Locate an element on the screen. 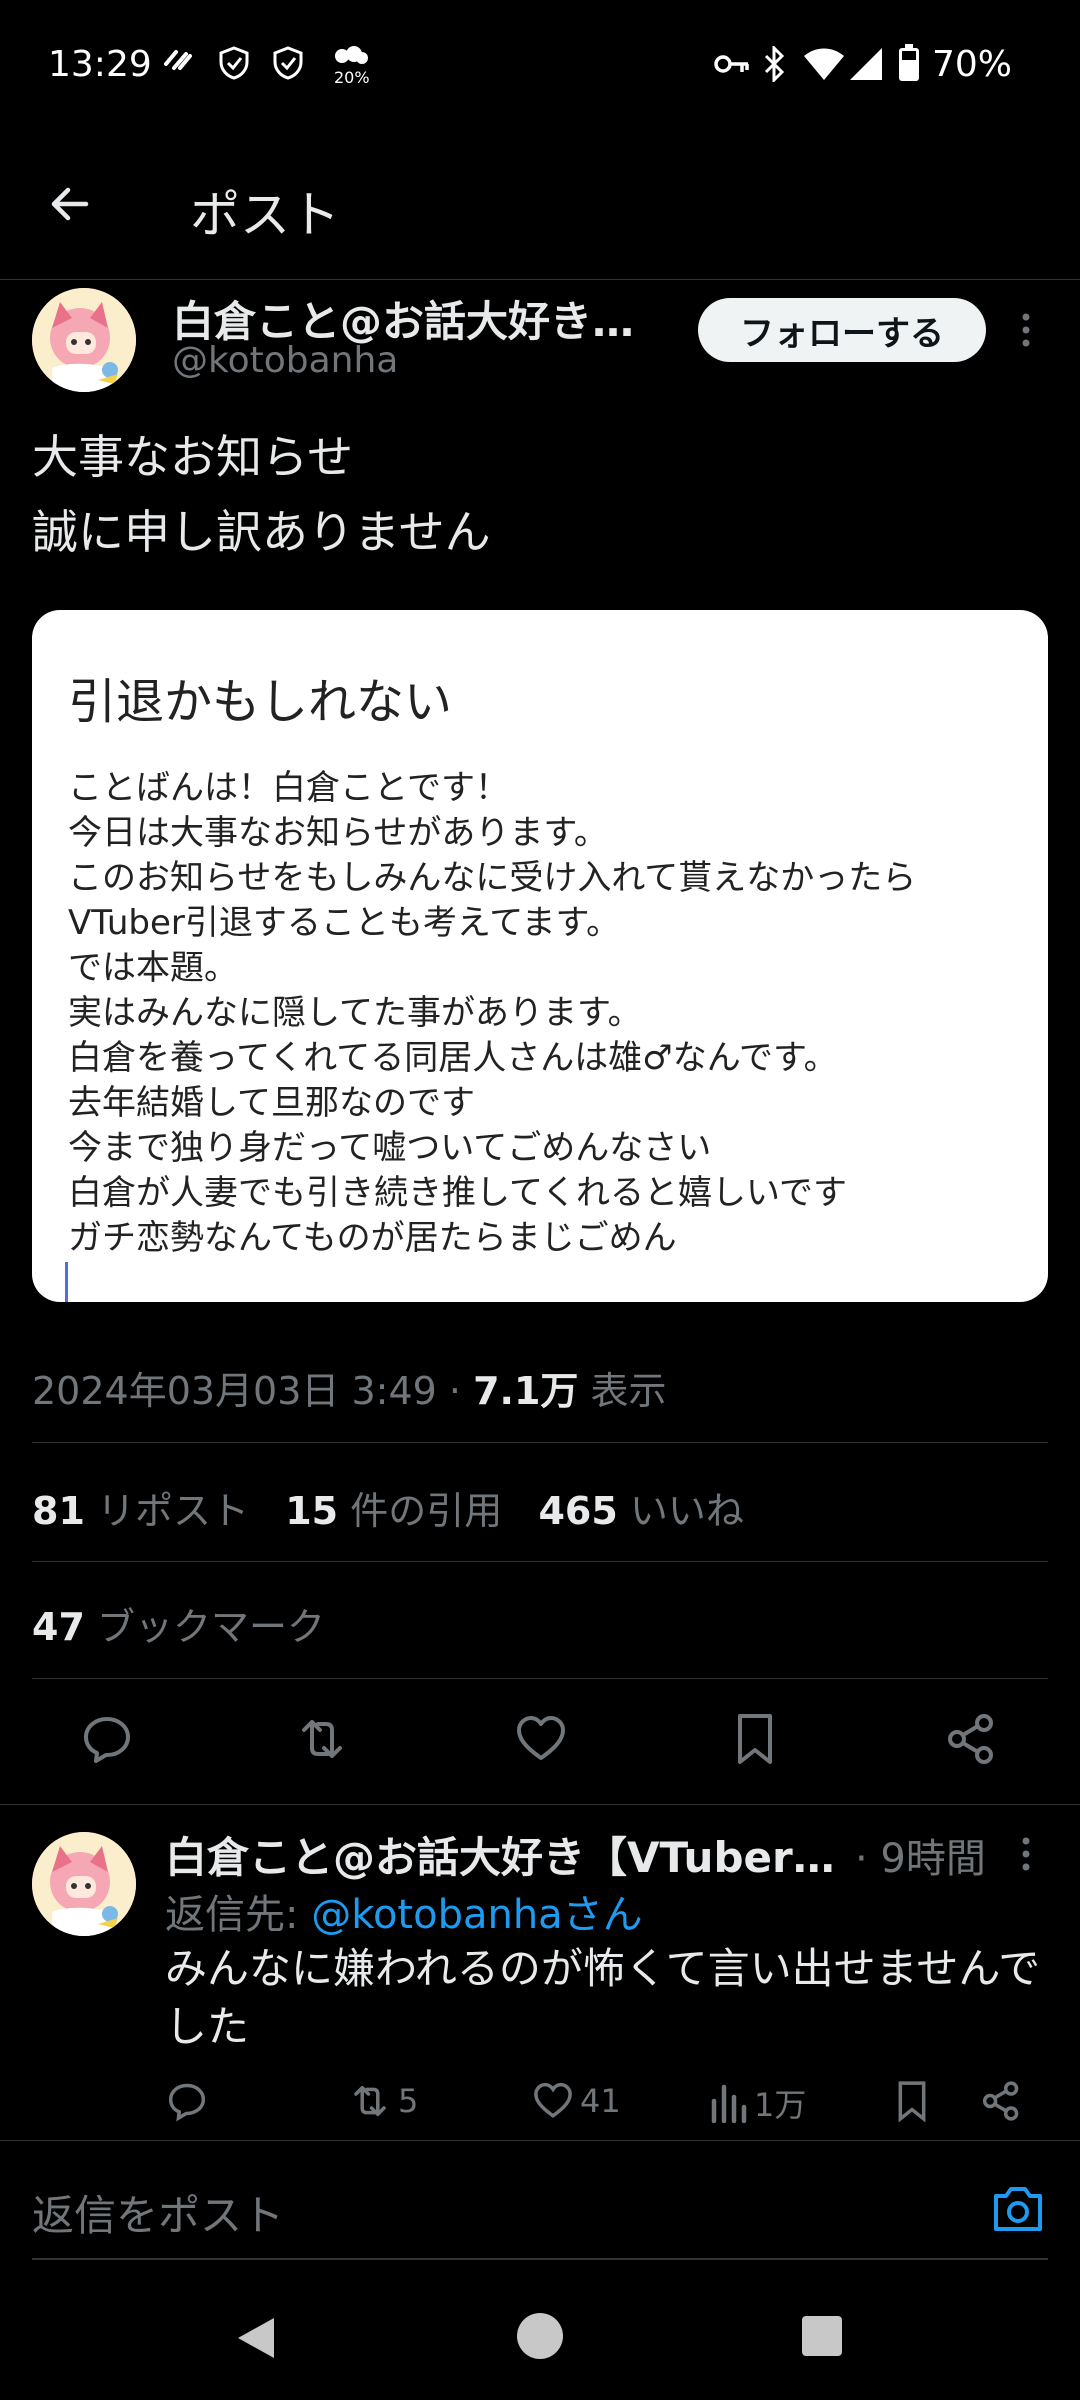 The image size is (1080, 2400). notice-line: ことばんは！白倉ことです！ is located at coordinates (288, 788).